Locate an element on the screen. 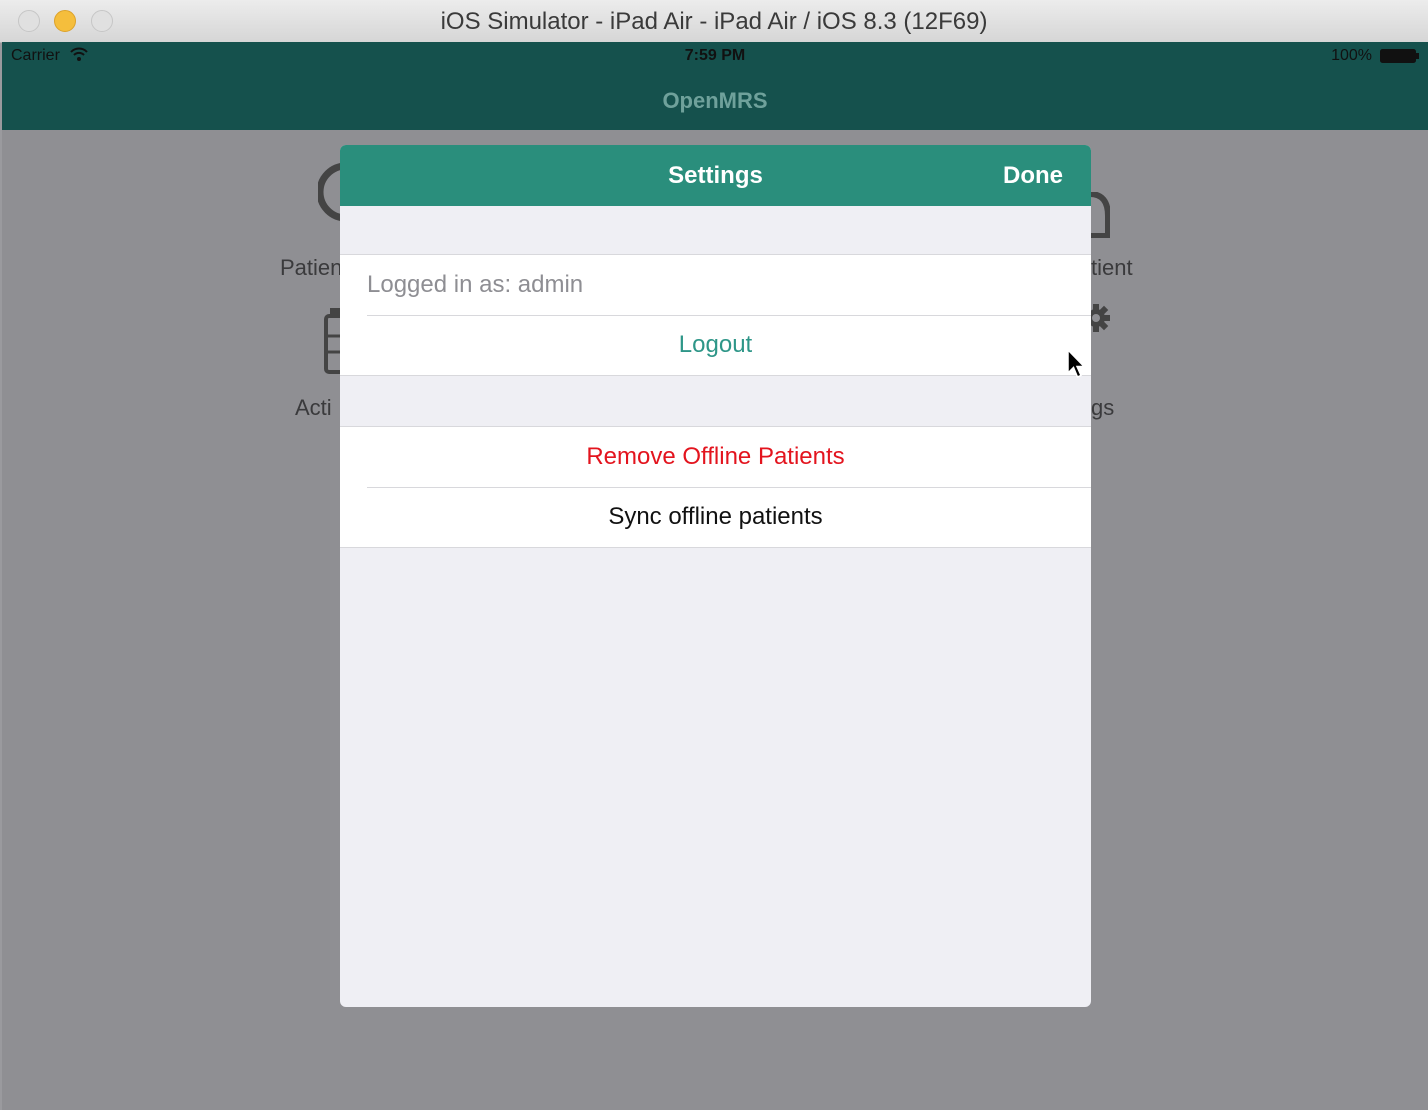  account-section: Logged in as: admin Logout is located at coordinates (715, 315).